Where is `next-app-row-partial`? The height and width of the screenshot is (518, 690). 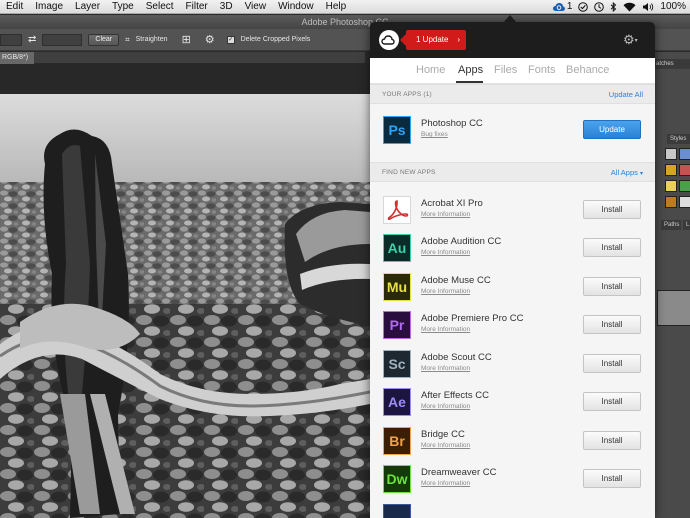 next-app-row-partial is located at coordinates (397, 511).